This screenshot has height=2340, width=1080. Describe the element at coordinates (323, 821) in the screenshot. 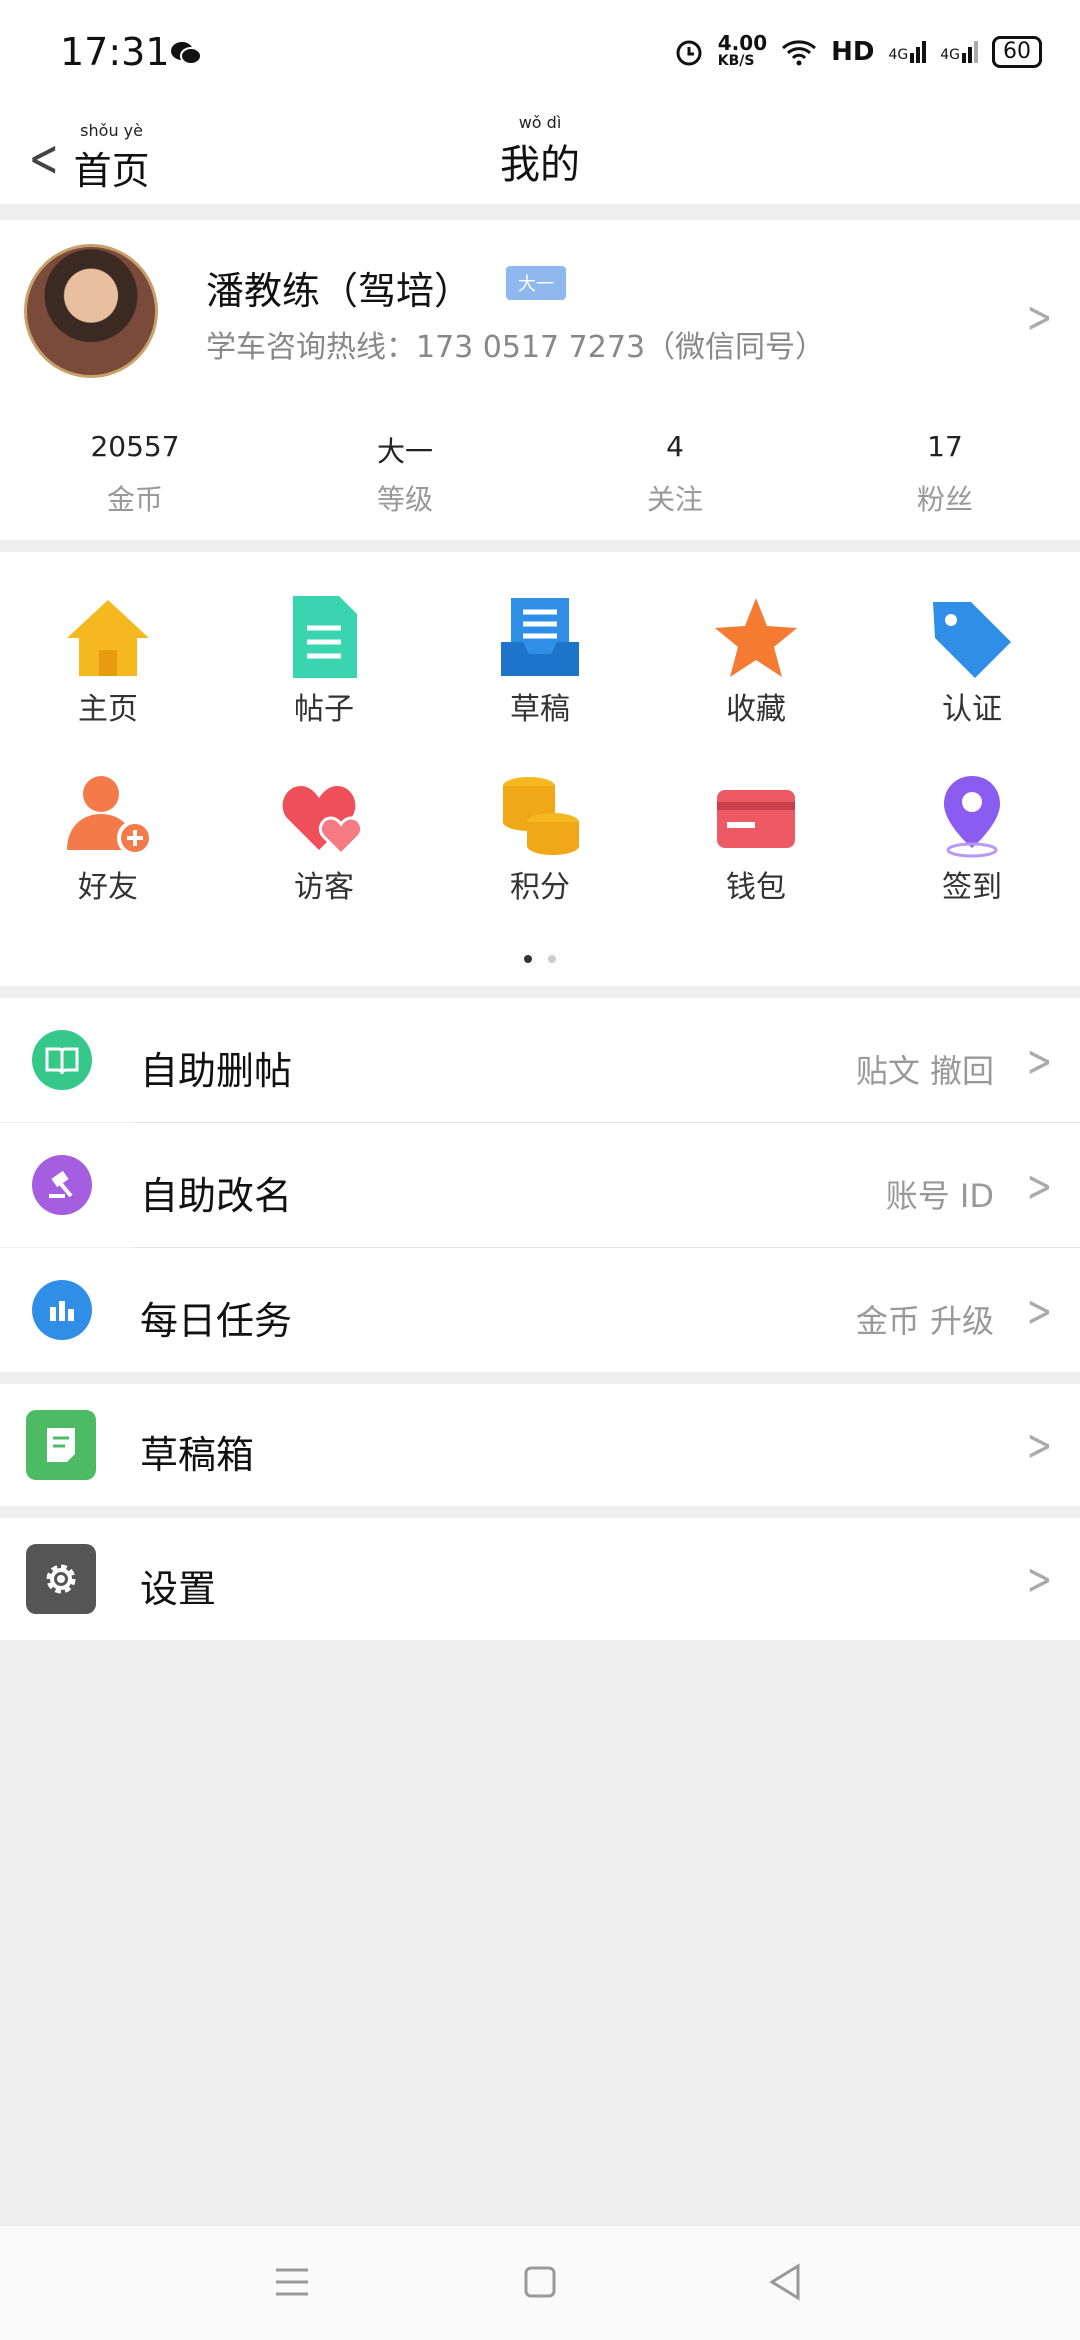

I see `hearts-icon` at that location.